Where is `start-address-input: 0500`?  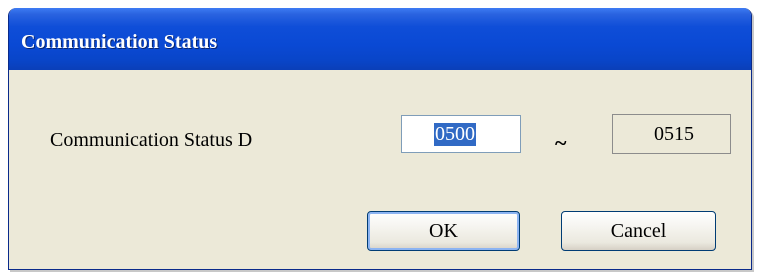
start-address-input: 0500 is located at coordinates (461, 134).